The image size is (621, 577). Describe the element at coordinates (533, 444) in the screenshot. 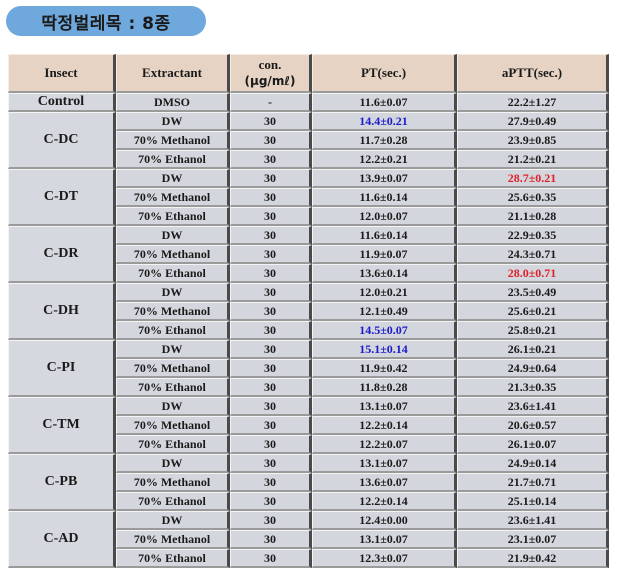

I see `aptt-cell: 26.1±0.07` at that location.